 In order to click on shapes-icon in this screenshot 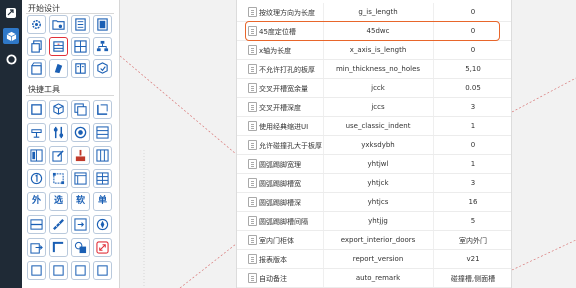, I will do `click(80, 247)`.